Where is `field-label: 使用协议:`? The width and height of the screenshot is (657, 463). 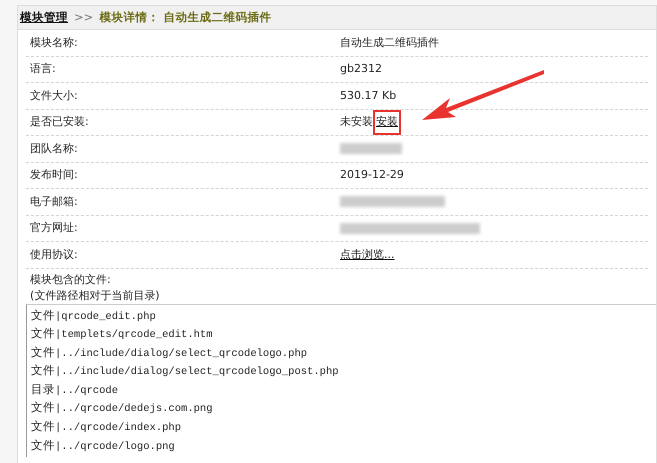
field-label: 使用协议: is located at coordinates (54, 254).